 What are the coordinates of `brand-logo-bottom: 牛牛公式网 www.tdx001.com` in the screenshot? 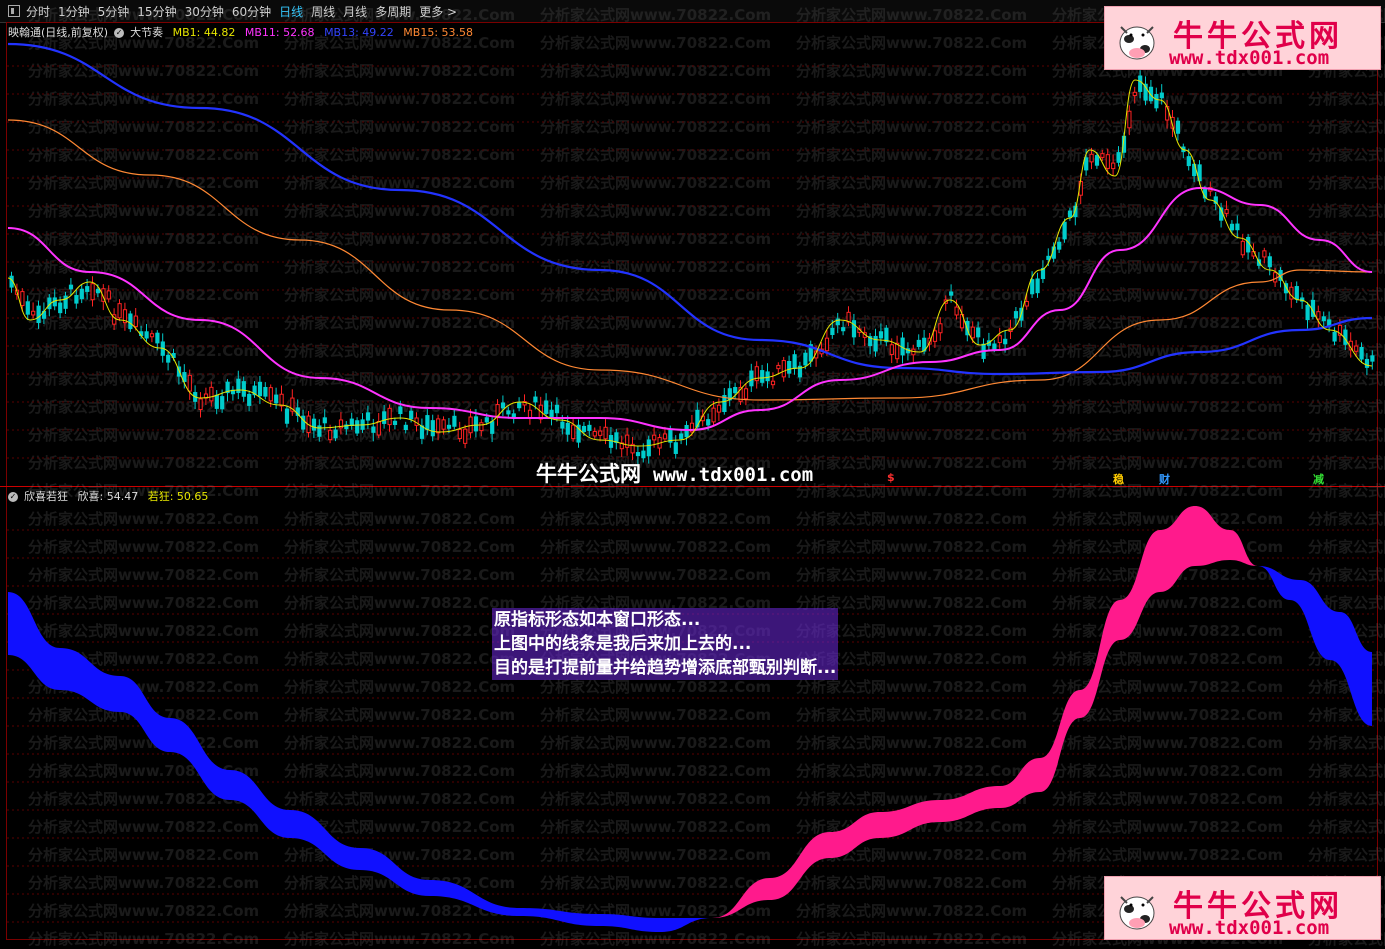 It's located at (1242, 908).